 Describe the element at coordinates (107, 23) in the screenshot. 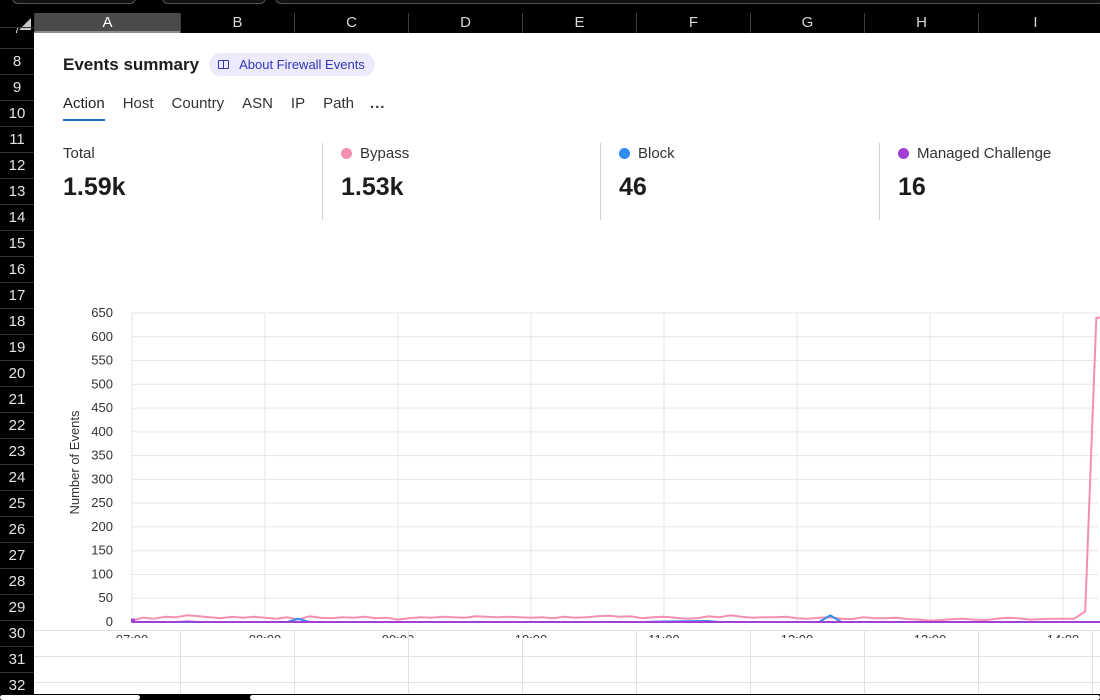

I see `column-header-a: A` at that location.